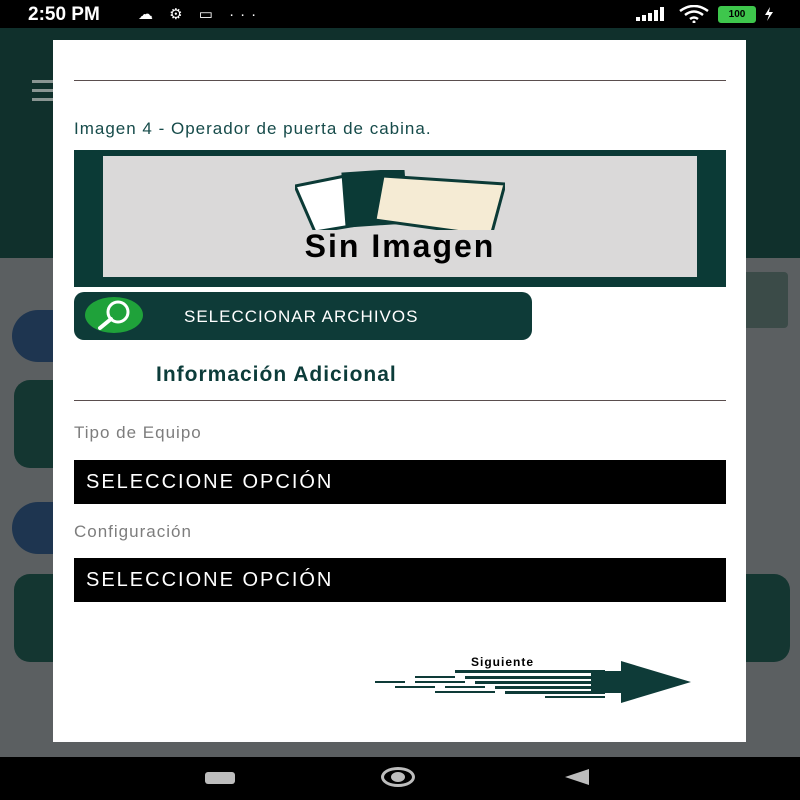 The image size is (800, 800). Describe the element at coordinates (276, 374) in the screenshot. I see `section-title: Información Adicional` at that location.